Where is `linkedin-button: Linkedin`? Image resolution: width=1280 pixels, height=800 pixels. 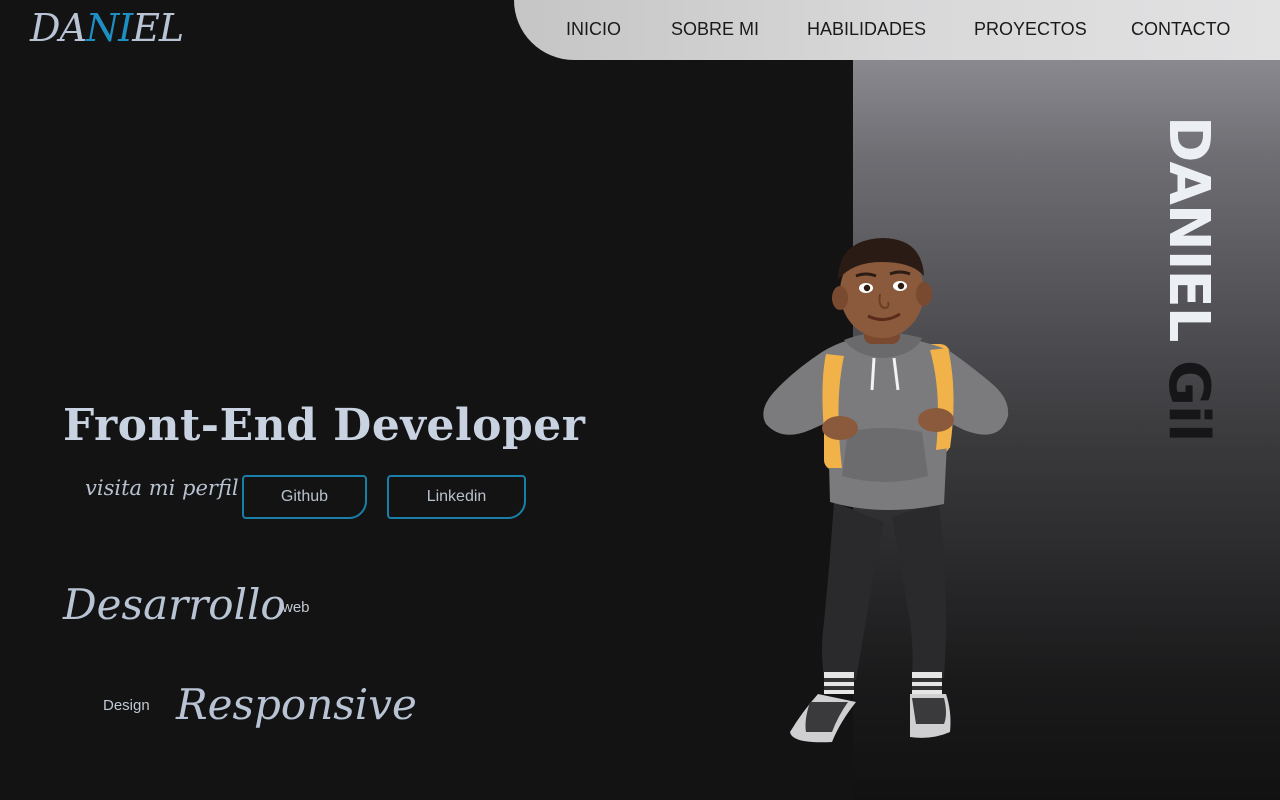 linkedin-button: Linkedin is located at coordinates (456, 497).